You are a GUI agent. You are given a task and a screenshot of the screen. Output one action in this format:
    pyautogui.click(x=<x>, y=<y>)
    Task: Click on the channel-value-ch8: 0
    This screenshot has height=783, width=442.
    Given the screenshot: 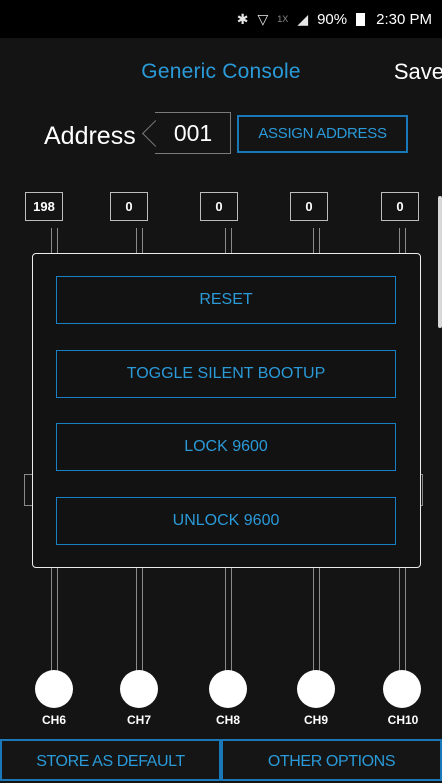 What is the action you would take?
    pyautogui.click(x=219, y=206)
    